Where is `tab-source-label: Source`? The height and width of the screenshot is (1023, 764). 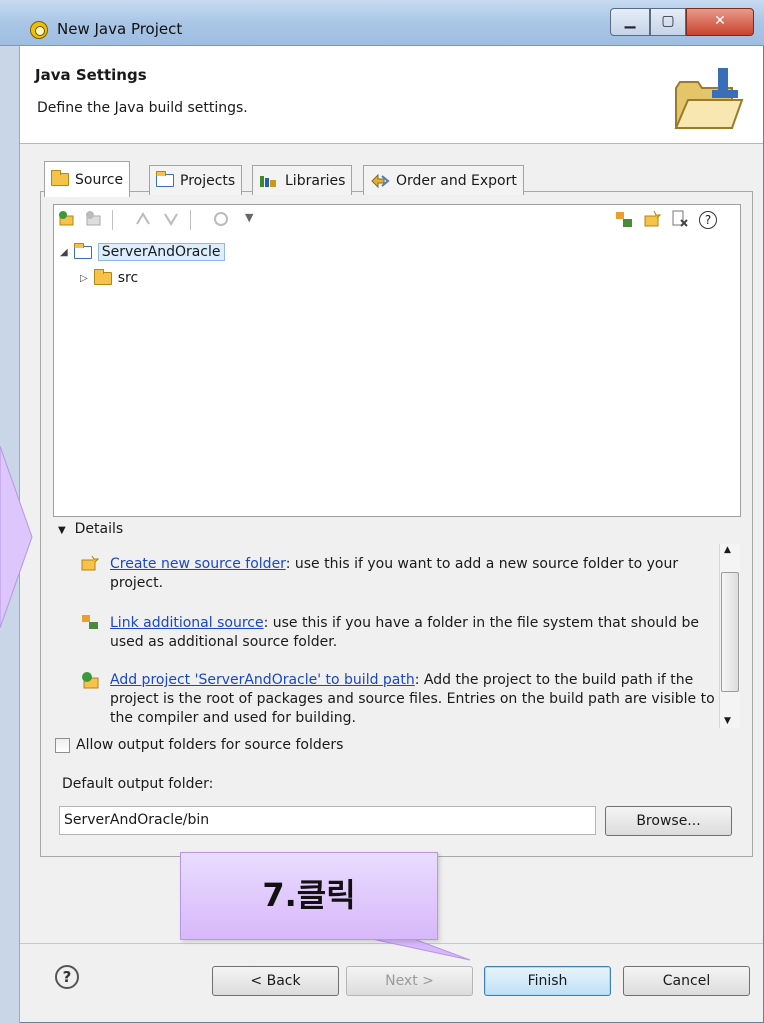
tab-source-label: Source is located at coordinates (99, 179).